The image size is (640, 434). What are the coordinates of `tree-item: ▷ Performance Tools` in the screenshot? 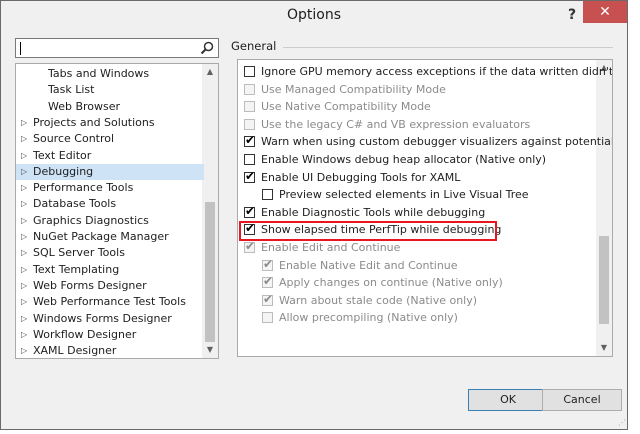 It's located at (110, 188).